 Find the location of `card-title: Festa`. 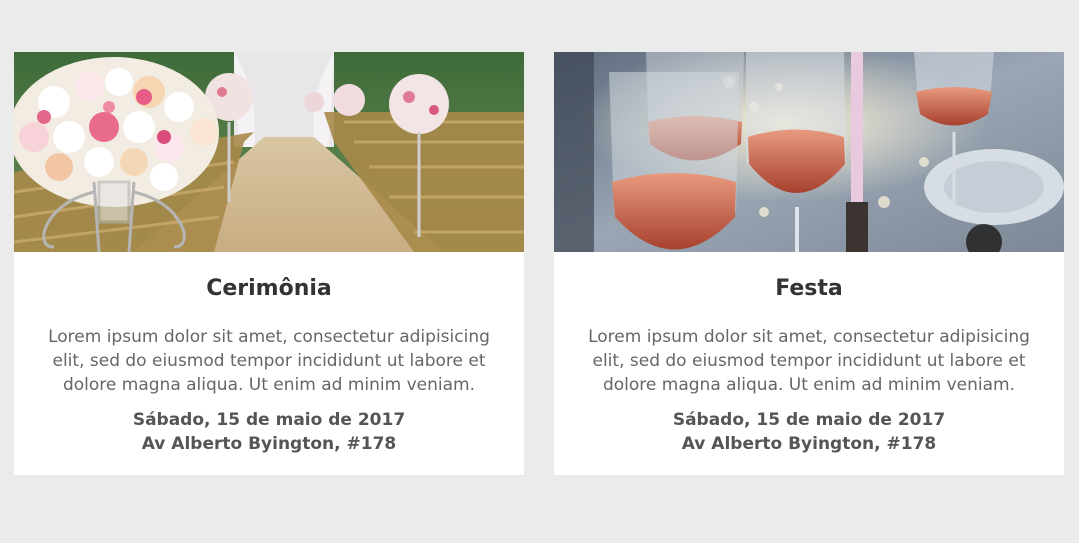

card-title: Festa is located at coordinates (809, 288).